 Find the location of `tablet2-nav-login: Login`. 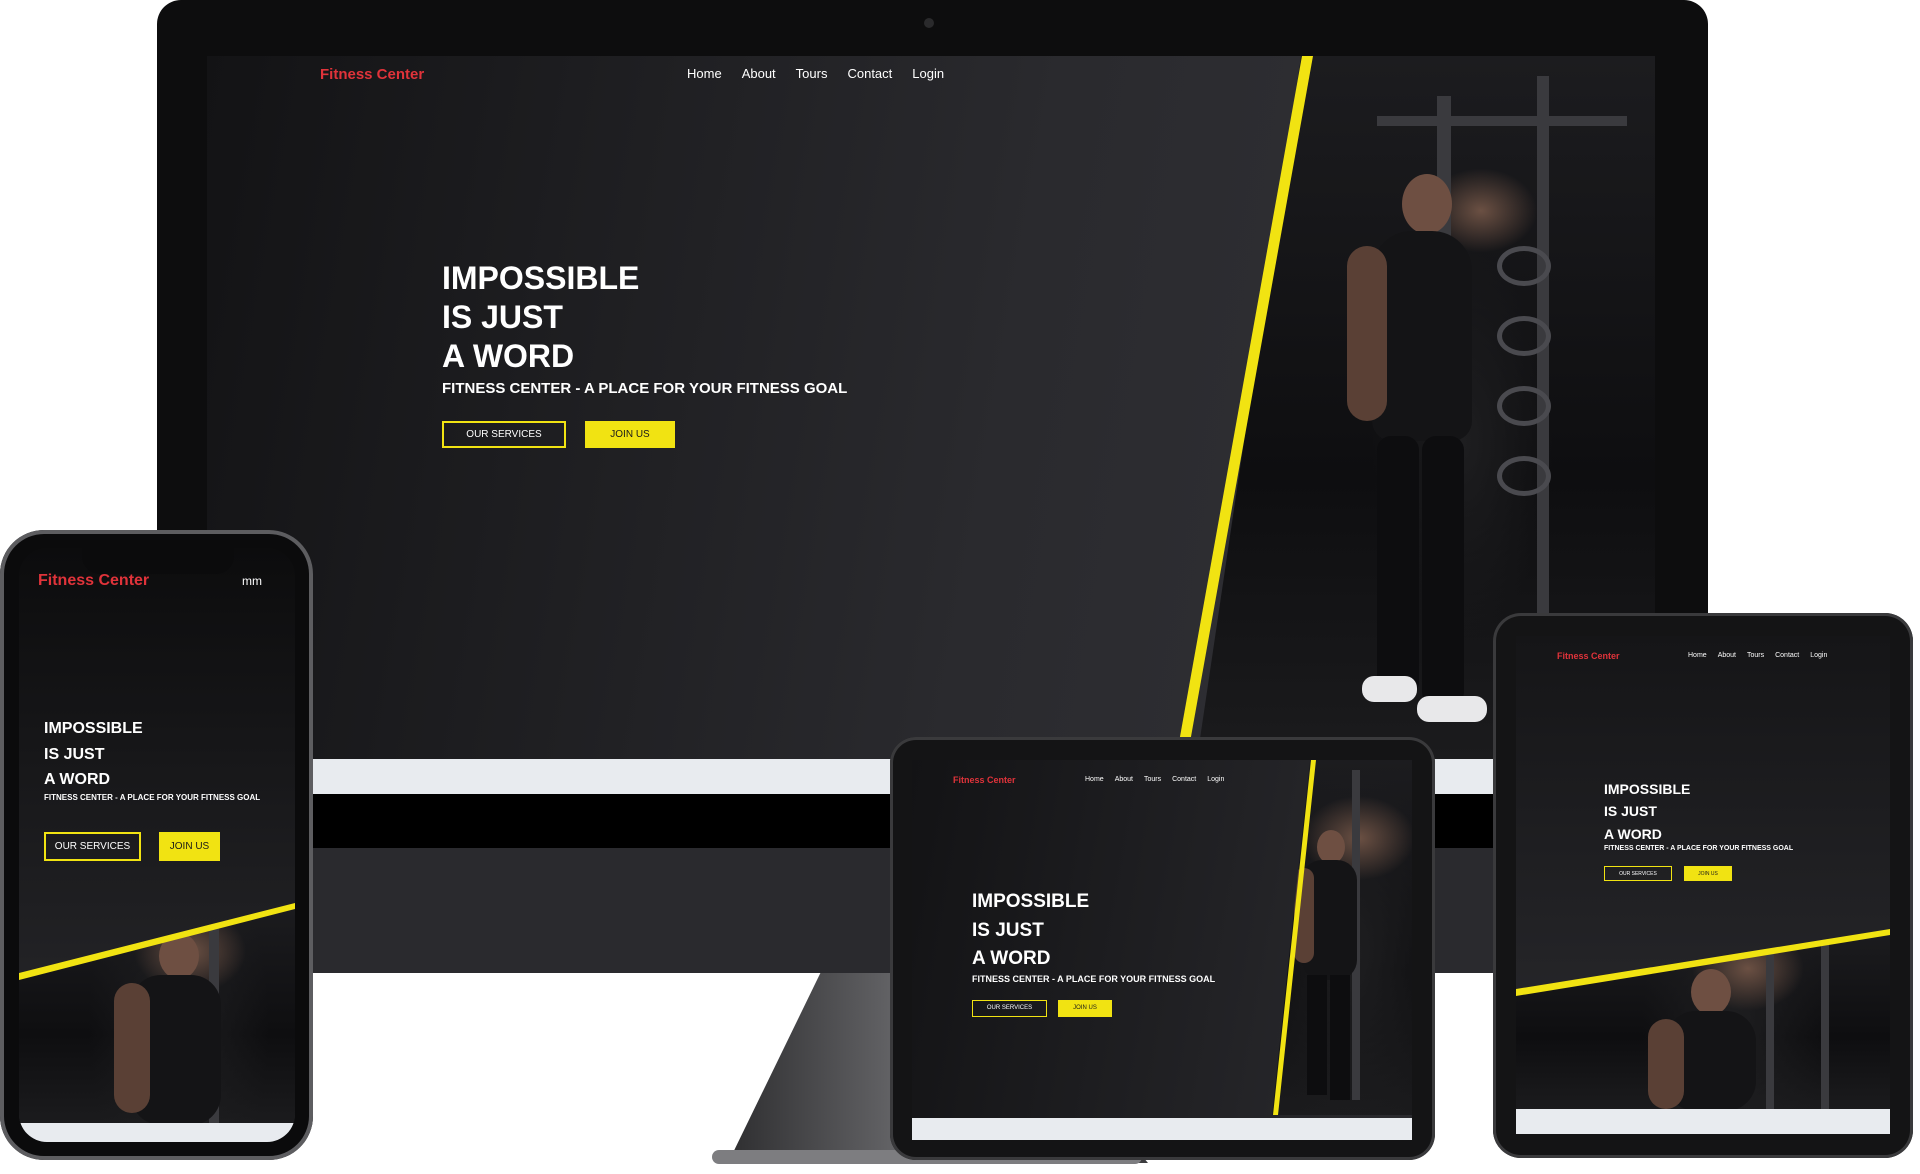

tablet2-nav-login: Login is located at coordinates (1818, 655).